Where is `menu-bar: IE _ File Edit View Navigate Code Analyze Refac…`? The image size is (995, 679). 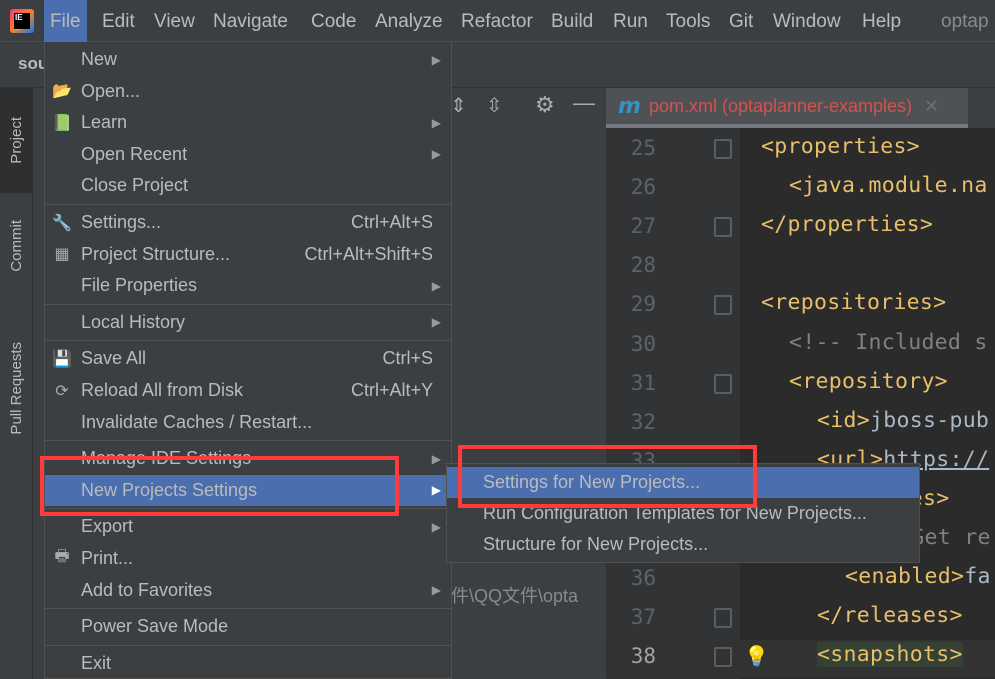
menu-bar: IE _ File Edit View Navigate Code Analyze Refac… is located at coordinates (497, 21).